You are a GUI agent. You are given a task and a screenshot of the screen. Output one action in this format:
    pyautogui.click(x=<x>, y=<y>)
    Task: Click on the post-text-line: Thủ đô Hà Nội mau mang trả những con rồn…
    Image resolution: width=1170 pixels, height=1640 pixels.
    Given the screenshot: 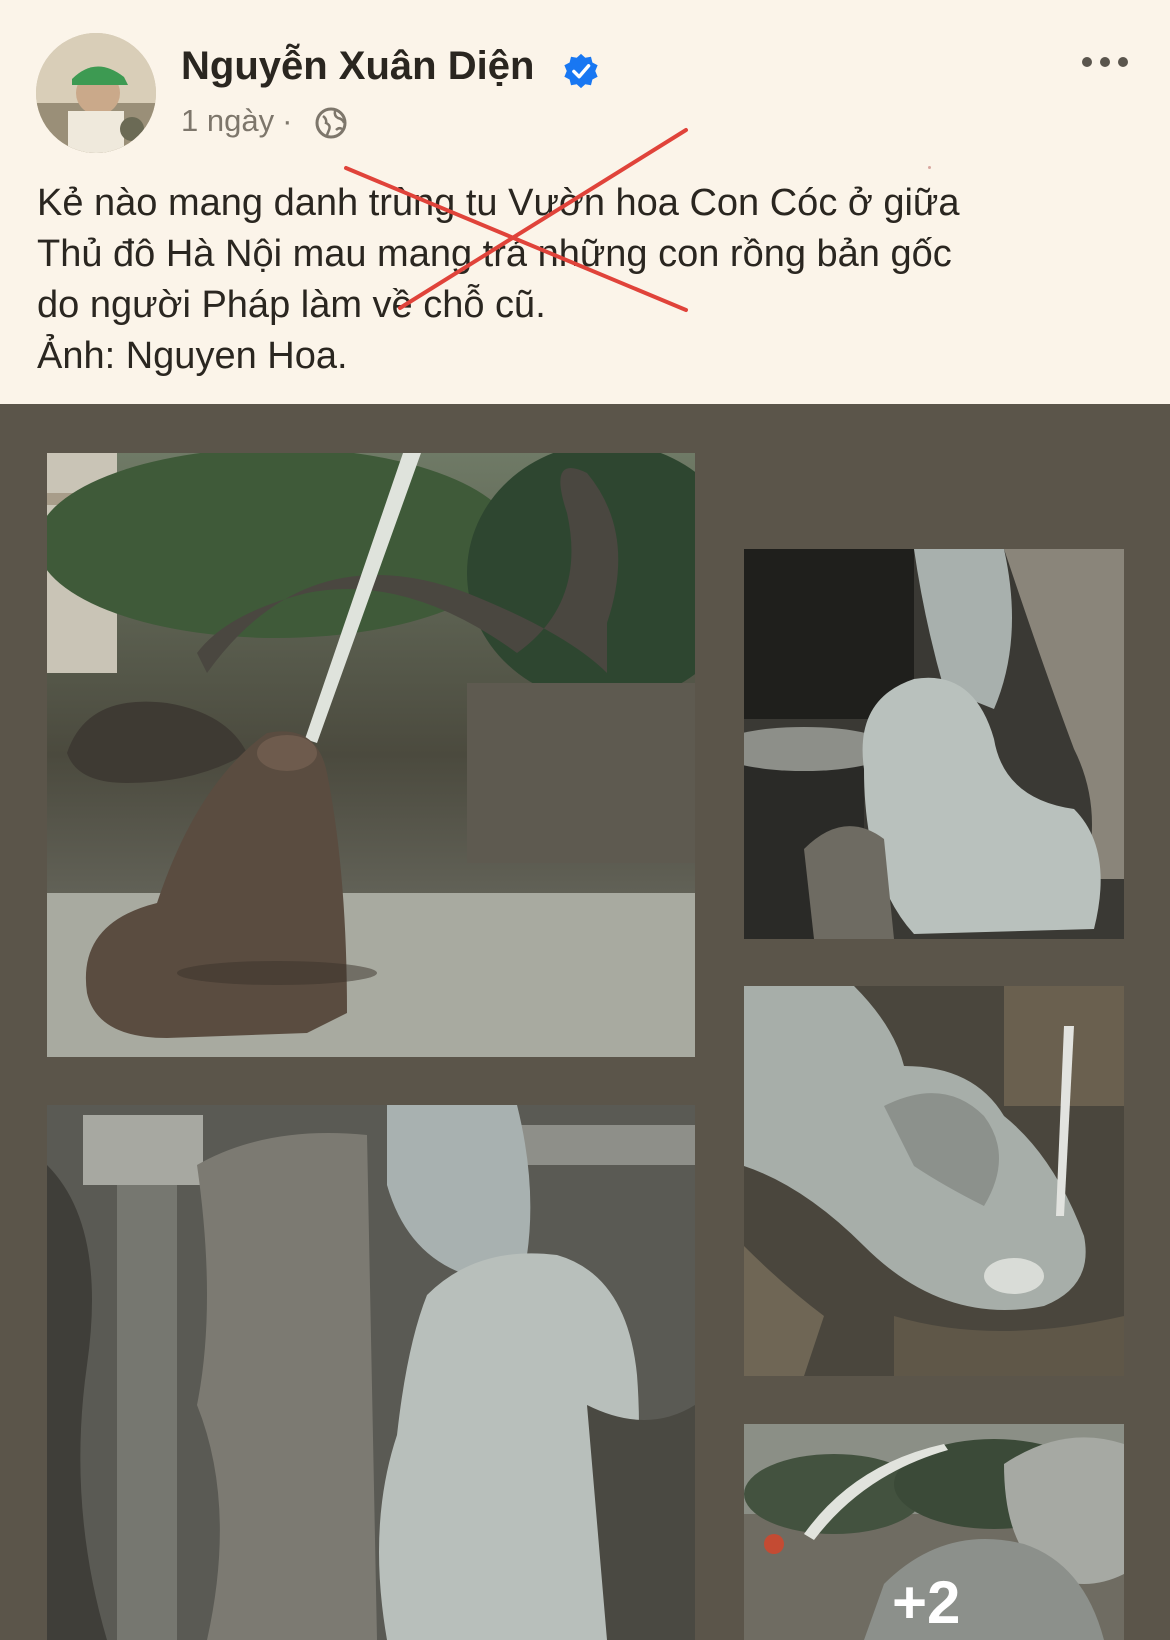 What is the action you would take?
    pyautogui.click(x=494, y=254)
    